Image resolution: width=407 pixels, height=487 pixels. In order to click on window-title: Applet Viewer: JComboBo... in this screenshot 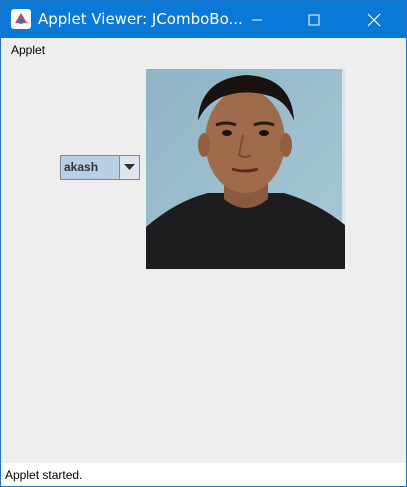, I will do `click(140, 19)`.